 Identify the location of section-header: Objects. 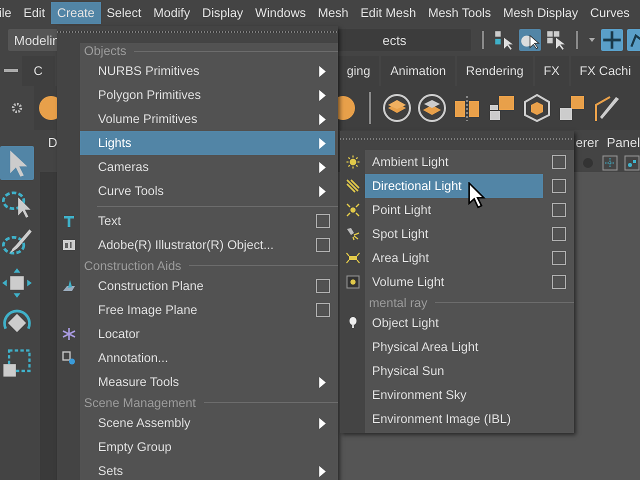
(105, 51).